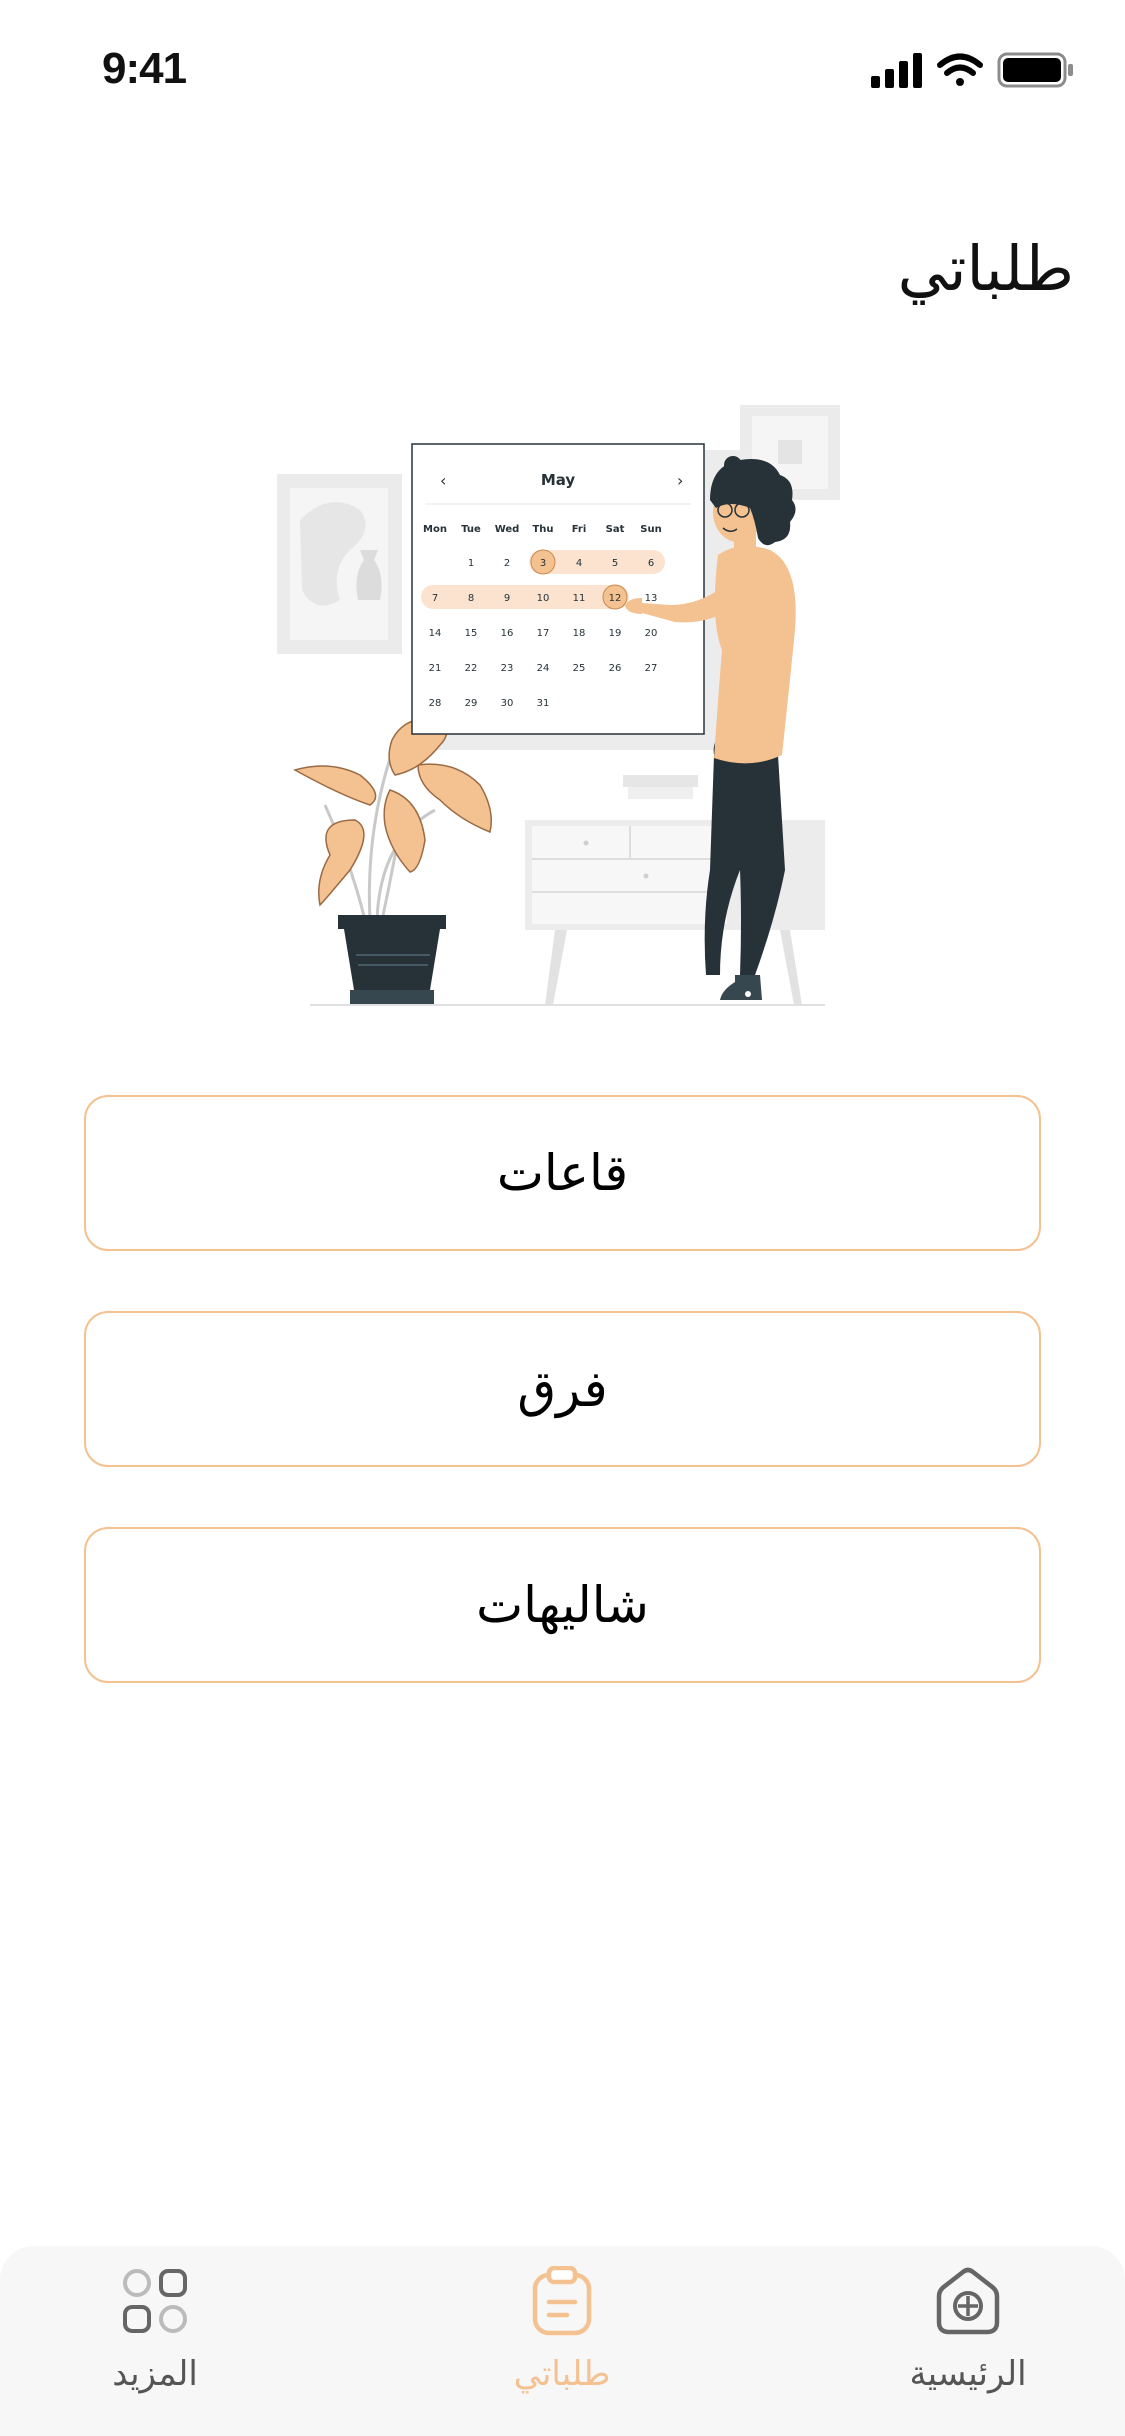  Describe the element at coordinates (525, 597) in the screenshot. I see `calendar-week-highlight` at that location.